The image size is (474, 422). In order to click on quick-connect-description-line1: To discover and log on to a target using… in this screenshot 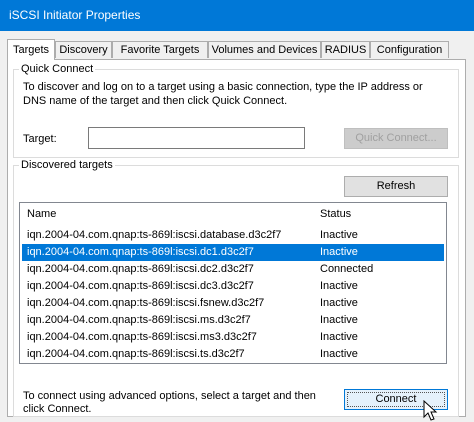, I will do `click(223, 87)`.